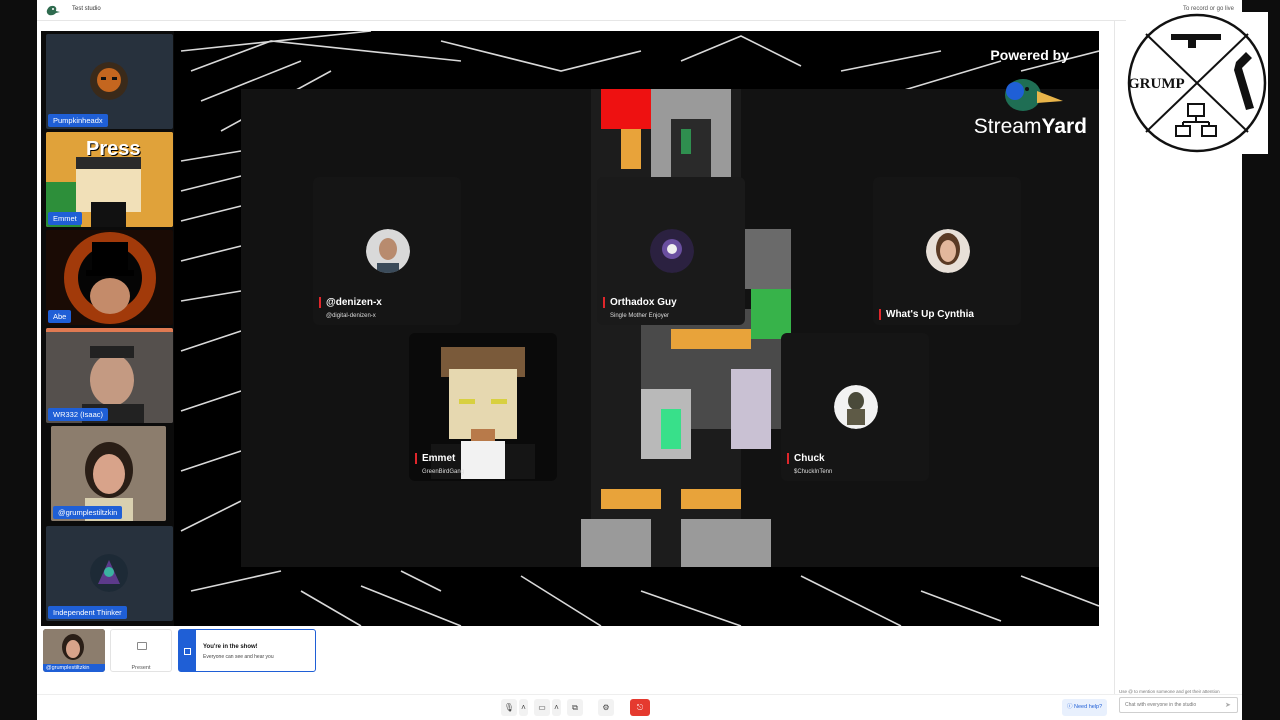 The width and height of the screenshot is (1280, 720). I want to click on guest-card: Chuck $ChuckInTenn, so click(855, 407).